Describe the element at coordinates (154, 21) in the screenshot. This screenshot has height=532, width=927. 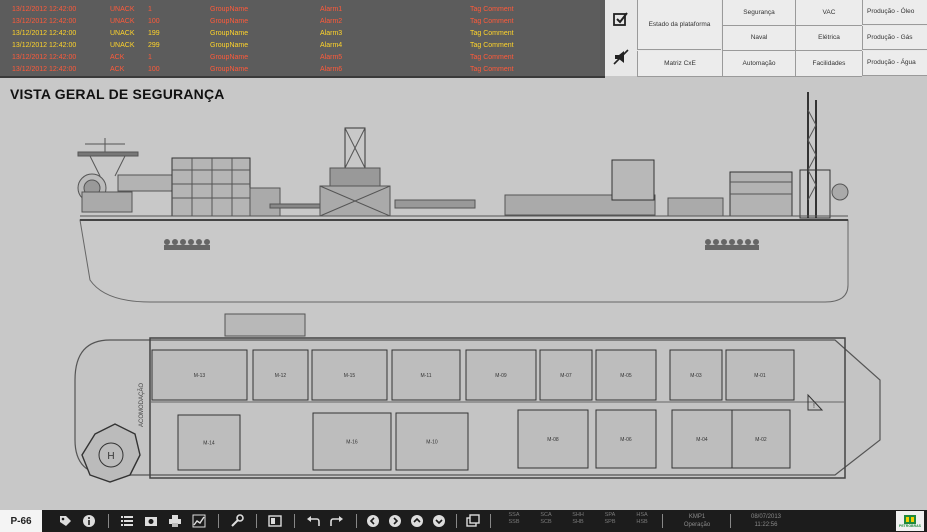
I see `alarm-value: 100` at that location.